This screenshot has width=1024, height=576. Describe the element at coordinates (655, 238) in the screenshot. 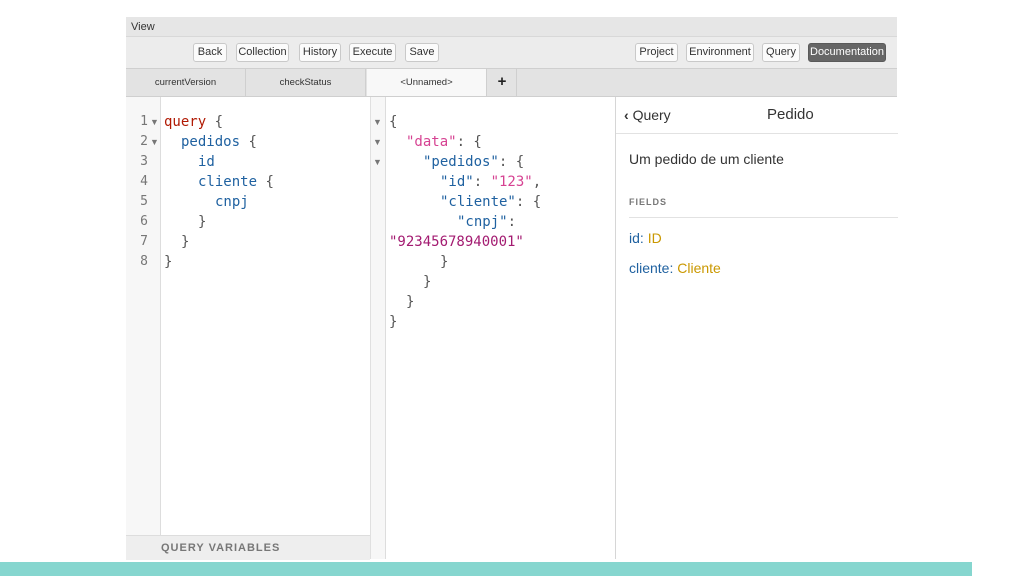

I see `field-type: ID` at that location.